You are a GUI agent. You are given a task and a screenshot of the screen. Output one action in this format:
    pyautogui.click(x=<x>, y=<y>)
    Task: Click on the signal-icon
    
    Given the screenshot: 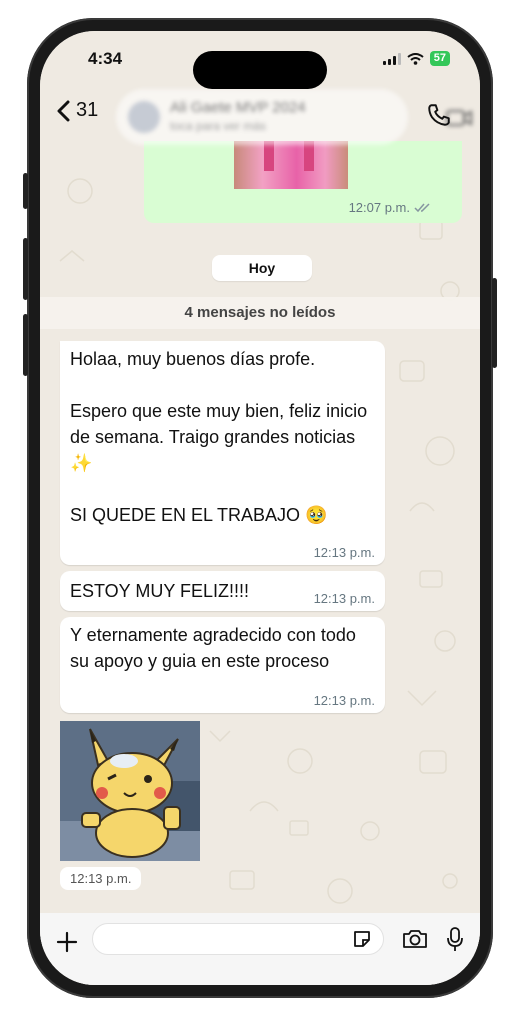 What is the action you would take?
    pyautogui.click(x=391, y=58)
    